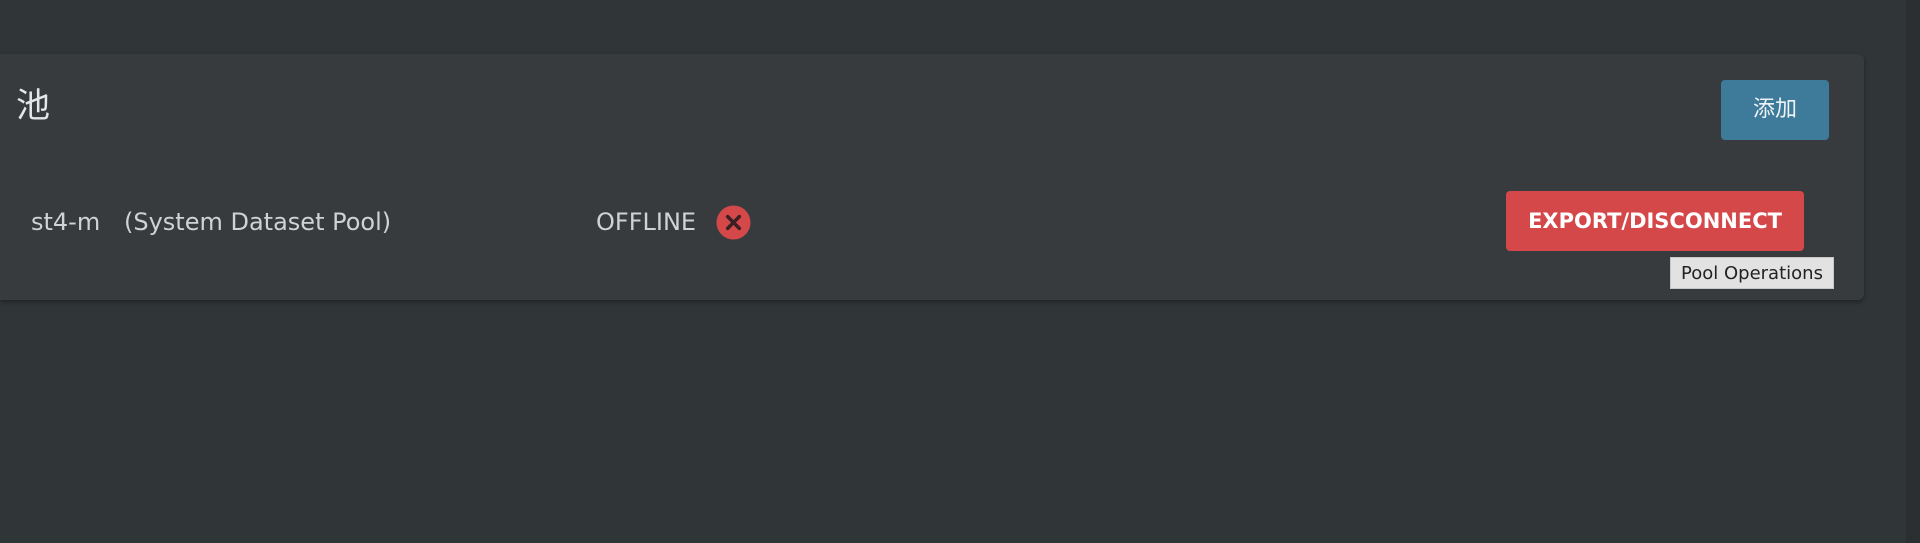  I want to click on page-scrollbar-track, so click(1913, 271).